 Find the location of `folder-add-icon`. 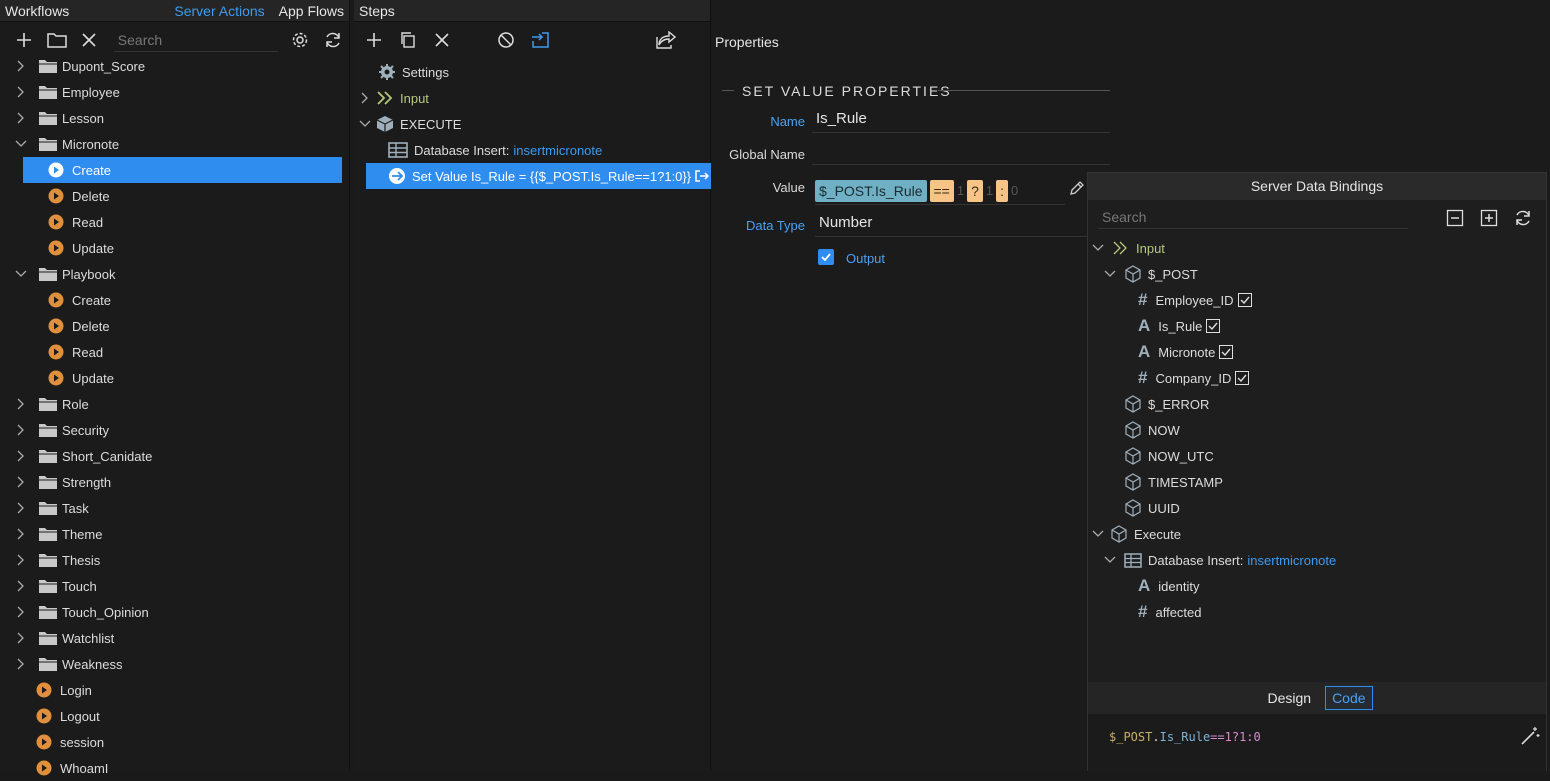

folder-add-icon is located at coordinates (57, 40).